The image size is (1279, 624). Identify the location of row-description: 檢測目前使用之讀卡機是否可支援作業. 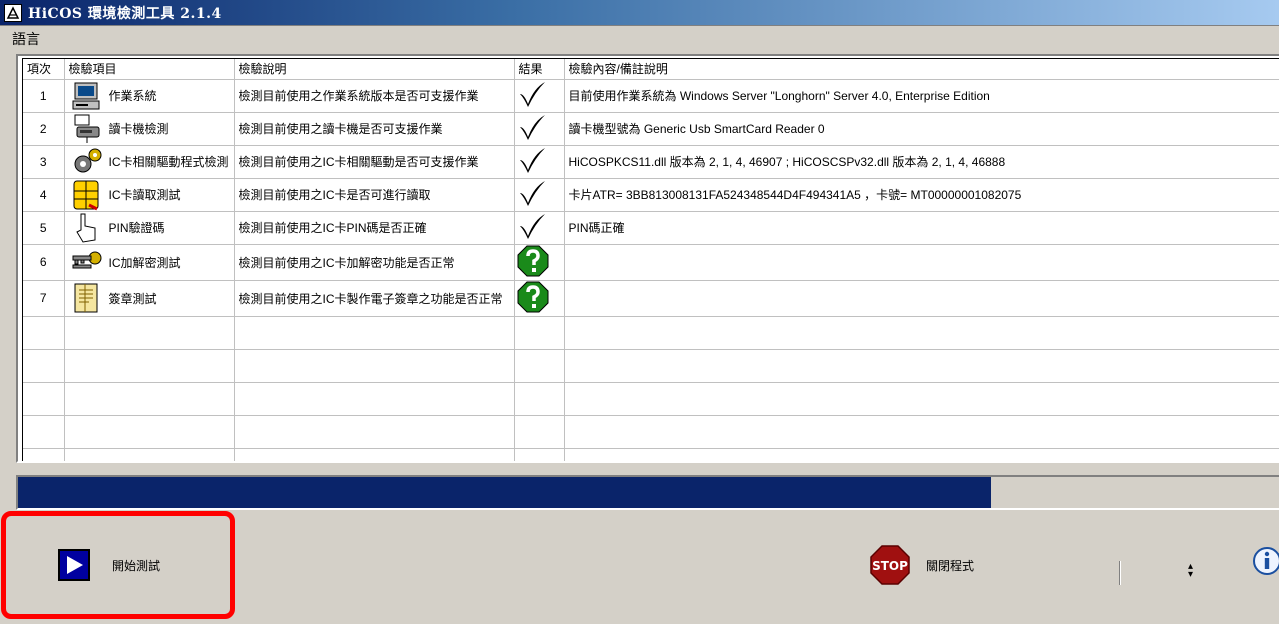
(374, 129).